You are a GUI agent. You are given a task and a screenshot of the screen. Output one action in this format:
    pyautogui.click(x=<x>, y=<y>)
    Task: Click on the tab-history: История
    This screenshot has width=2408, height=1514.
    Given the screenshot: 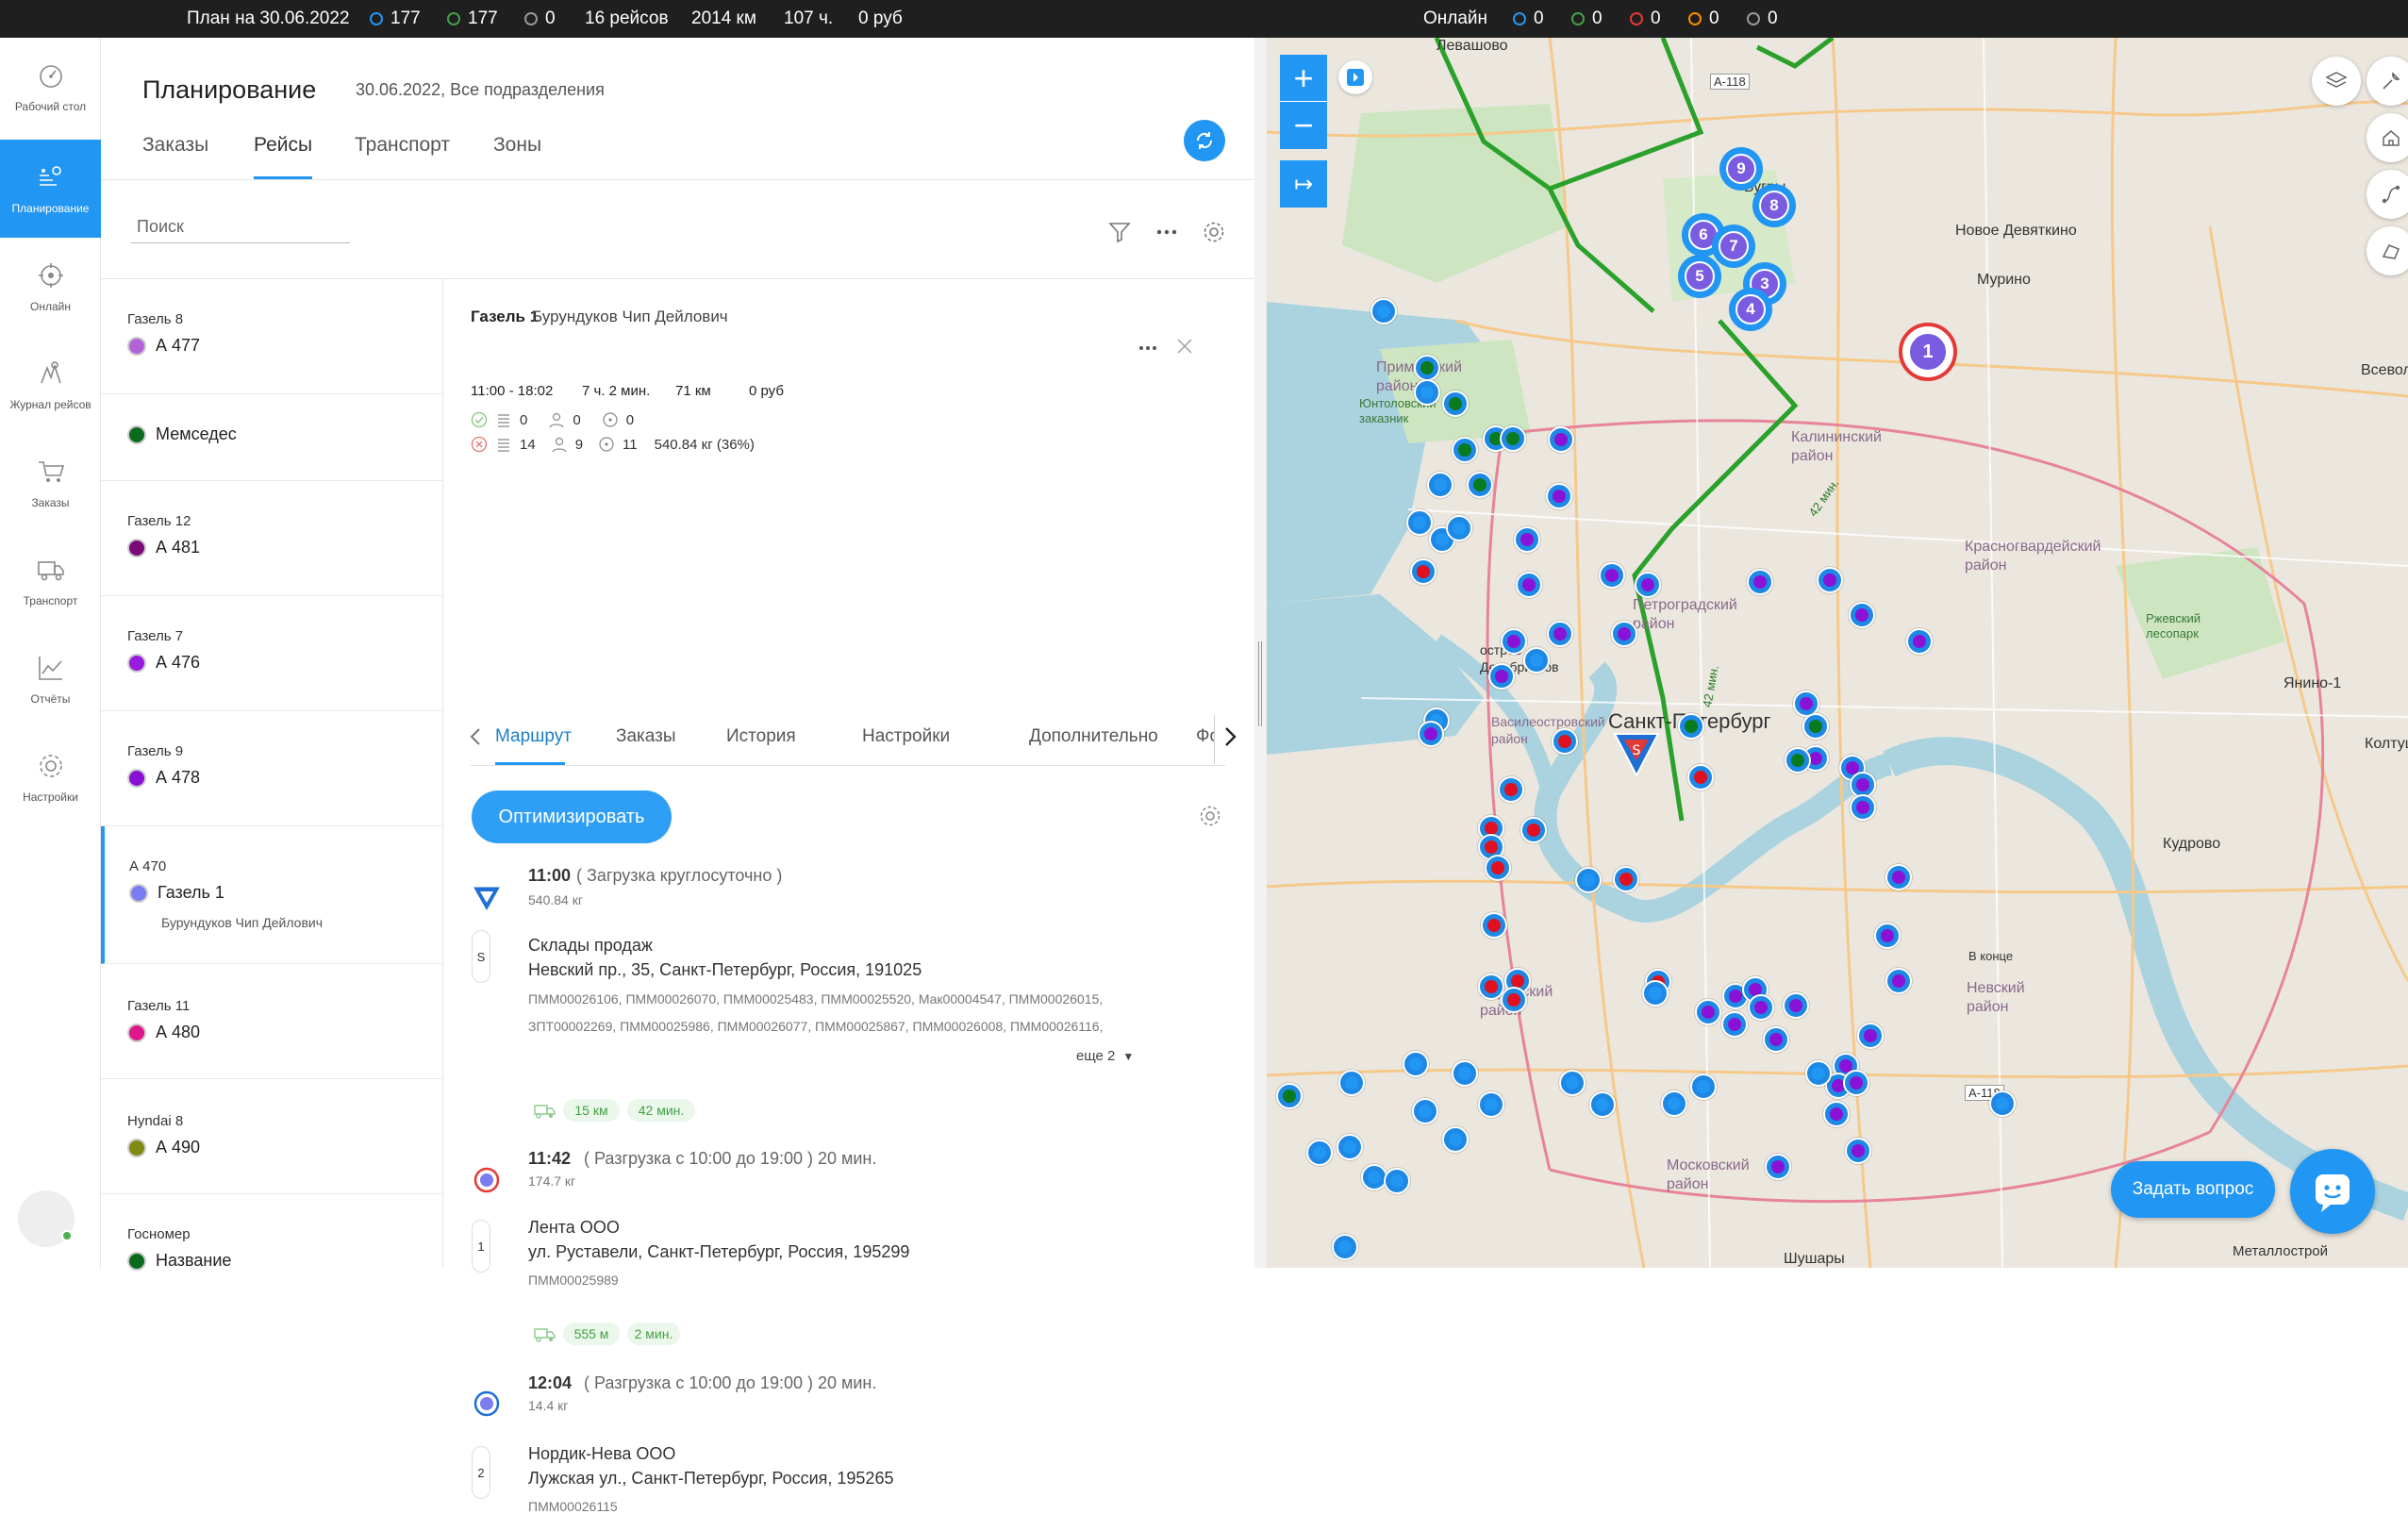 What is the action you would take?
    pyautogui.click(x=761, y=736)
    